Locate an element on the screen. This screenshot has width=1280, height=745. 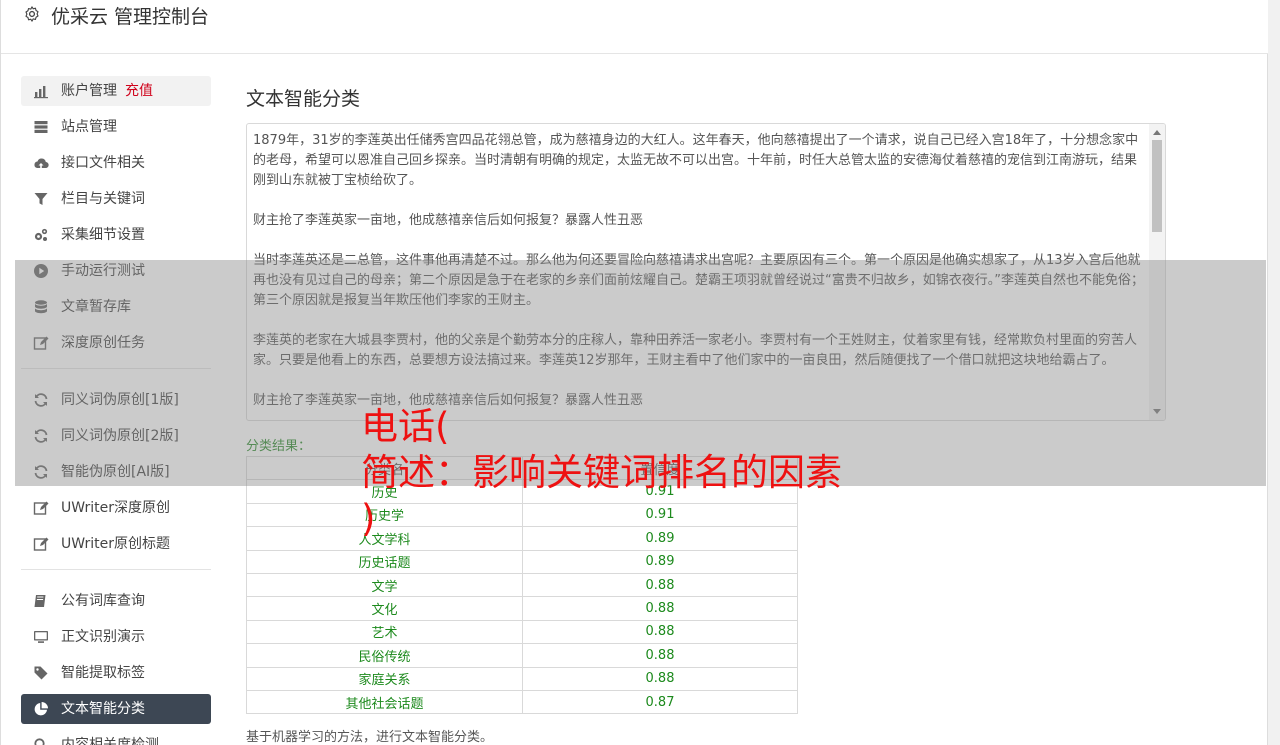
sidebar-item-2-0: 公有词库查询 is located at coordinates (116, 601).